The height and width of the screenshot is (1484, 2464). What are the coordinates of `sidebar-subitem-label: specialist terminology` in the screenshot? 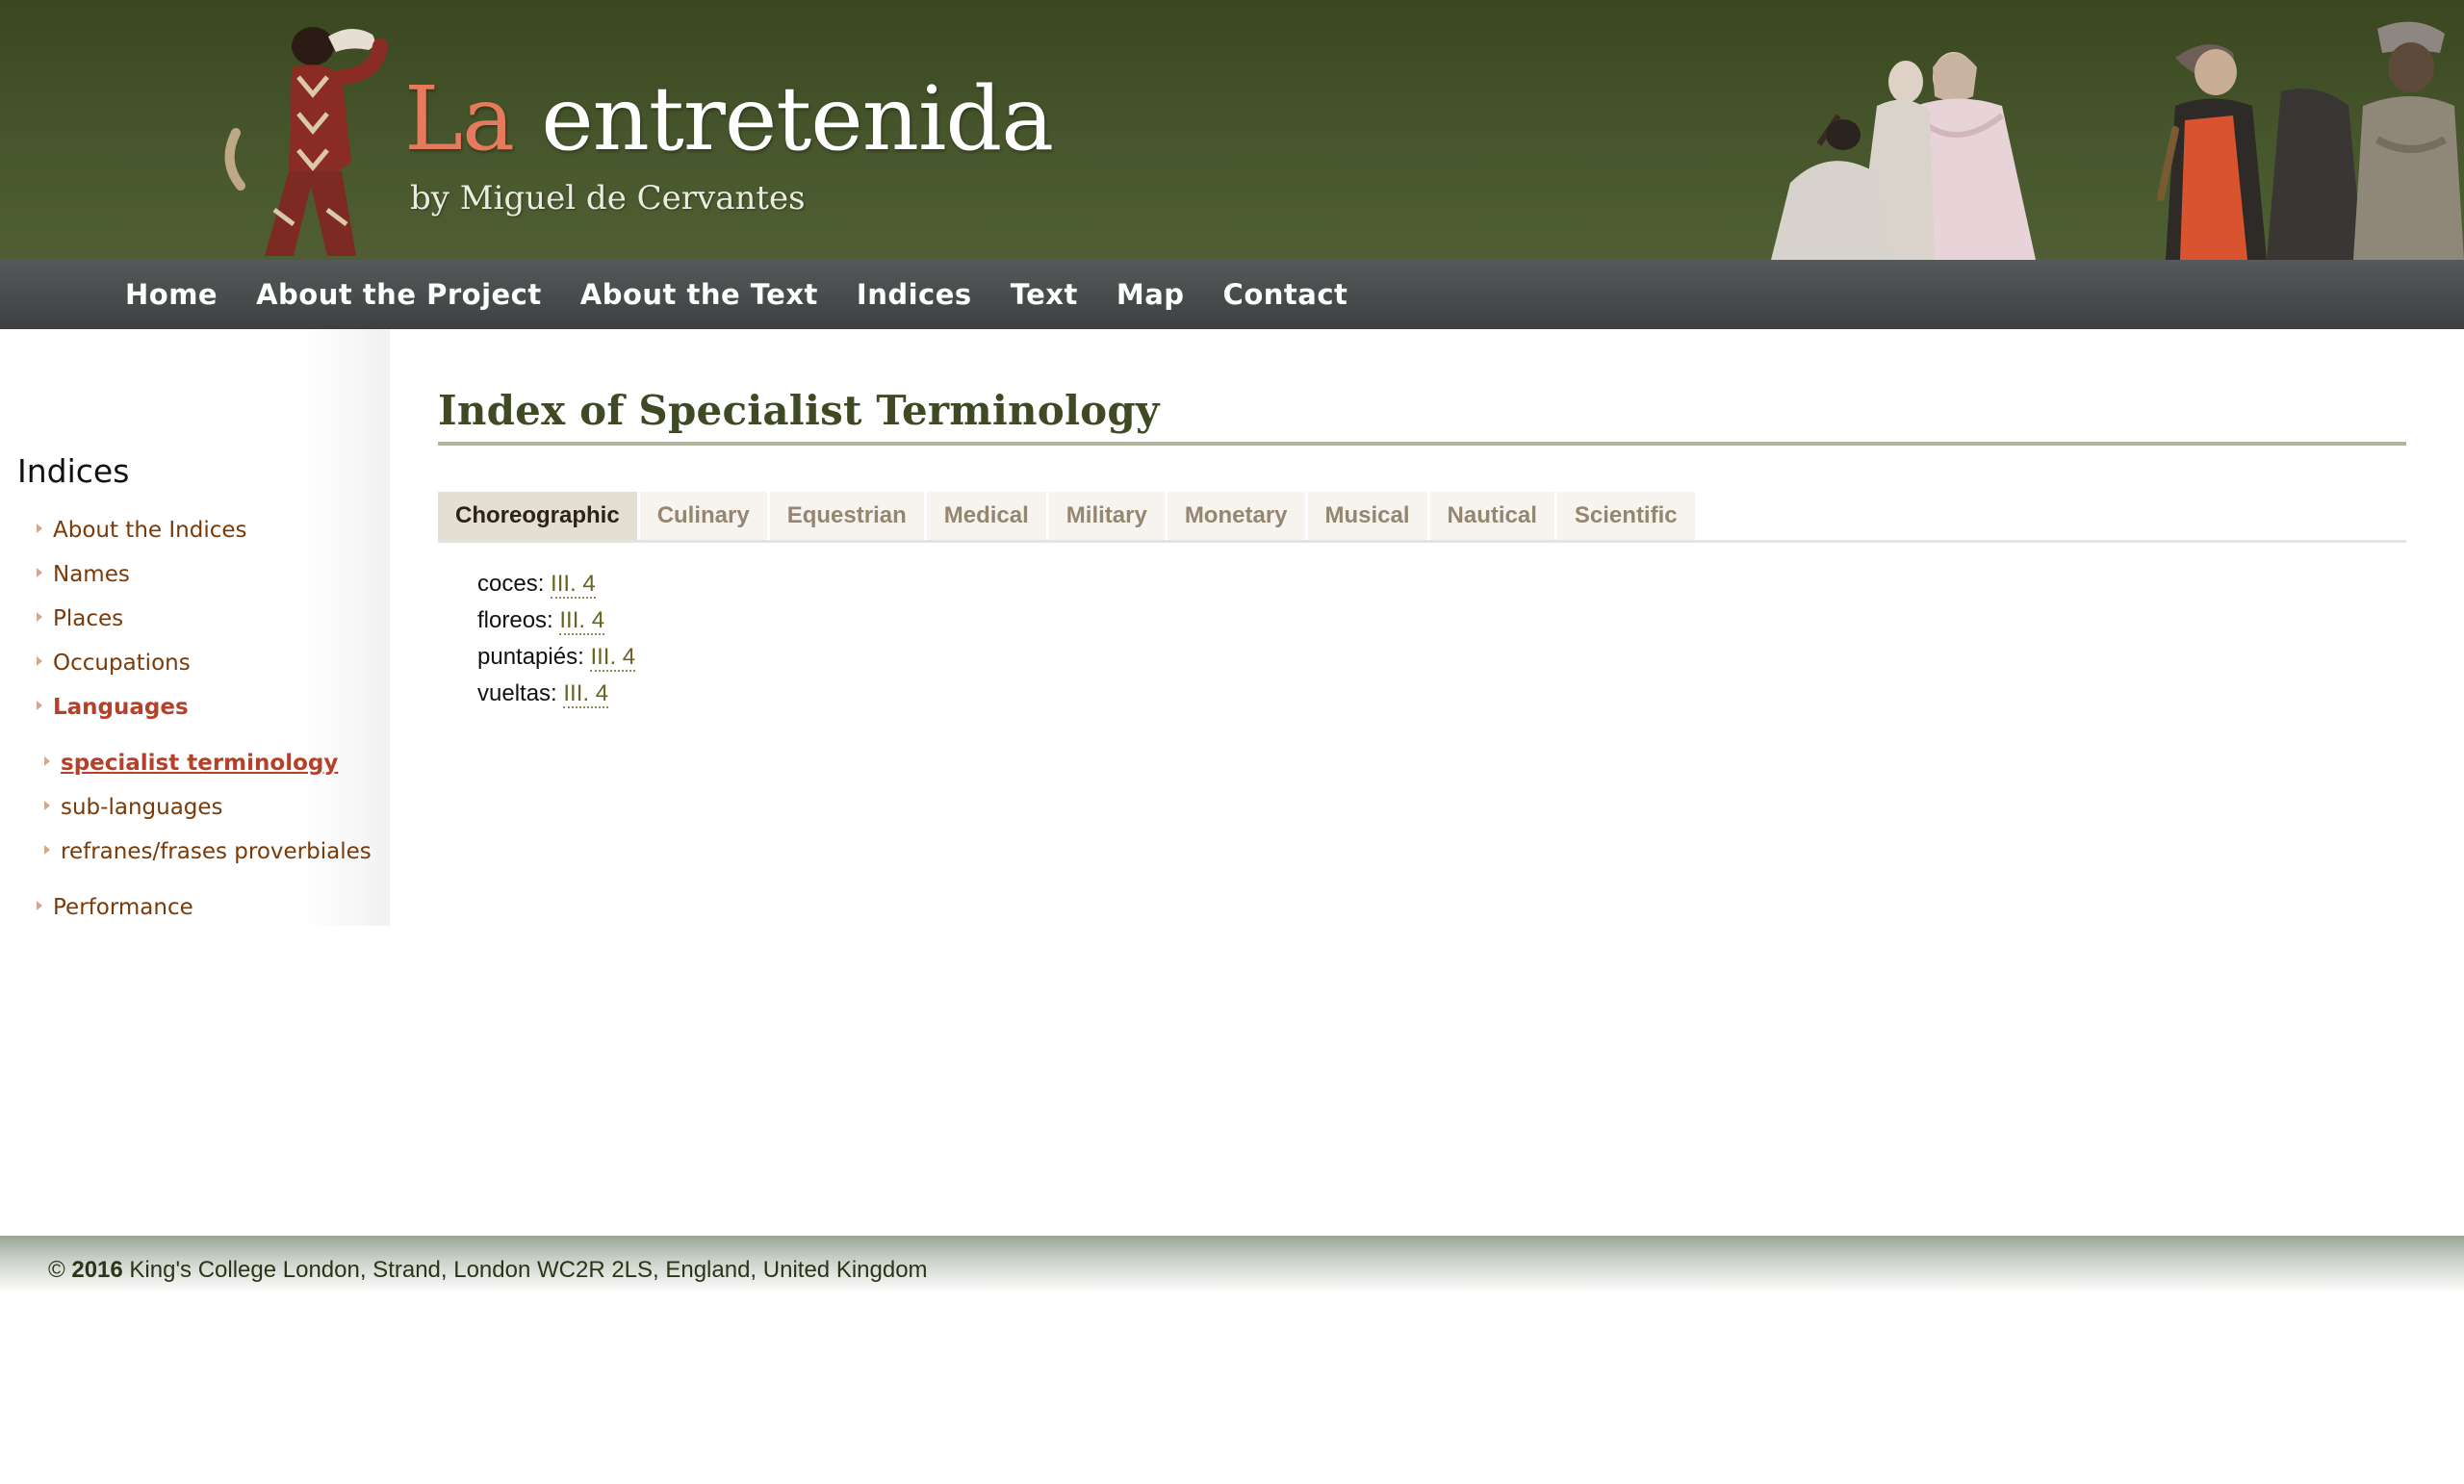 It's located at (200, 764).